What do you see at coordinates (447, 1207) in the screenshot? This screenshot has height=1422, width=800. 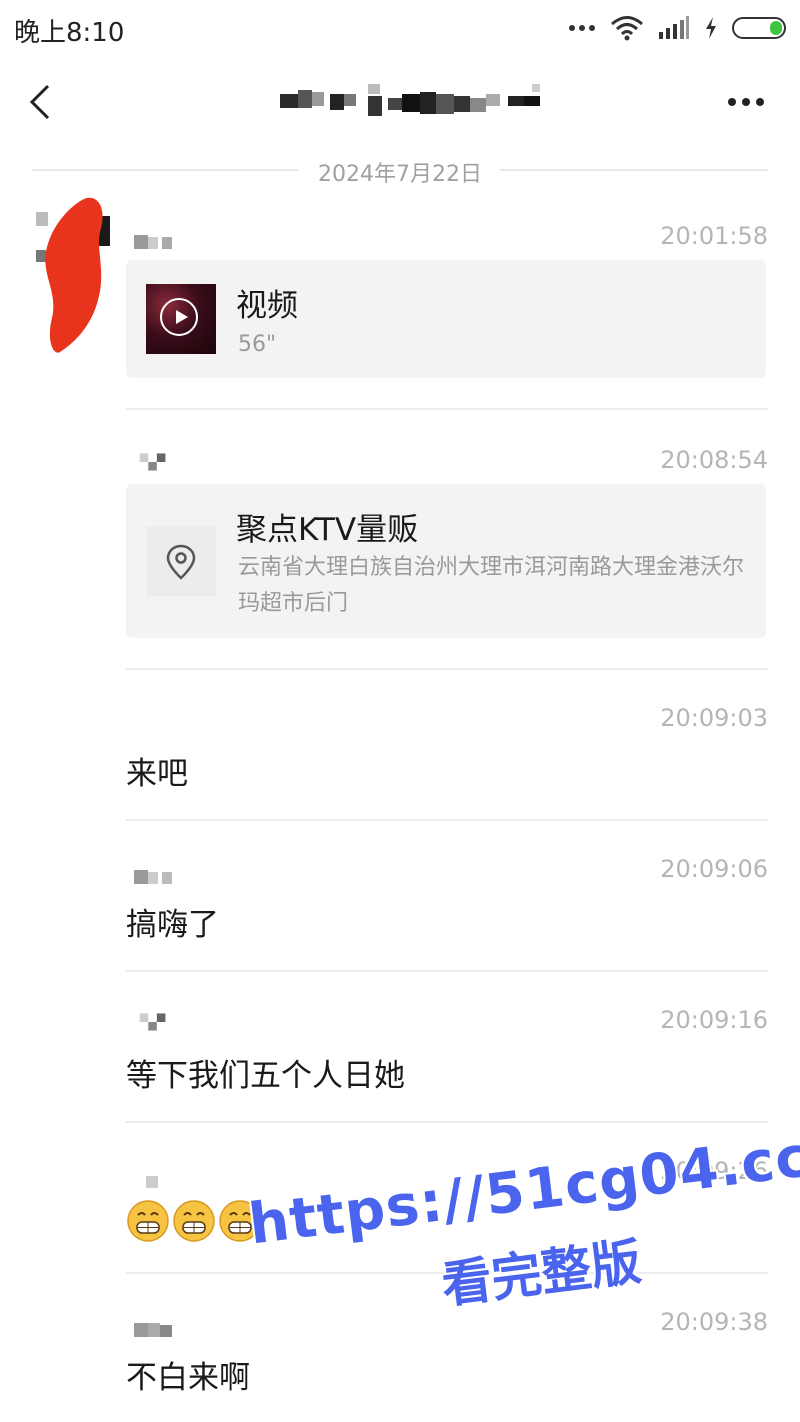 I see `message-item: 20:09:26` at bounding box center [447, 1207].